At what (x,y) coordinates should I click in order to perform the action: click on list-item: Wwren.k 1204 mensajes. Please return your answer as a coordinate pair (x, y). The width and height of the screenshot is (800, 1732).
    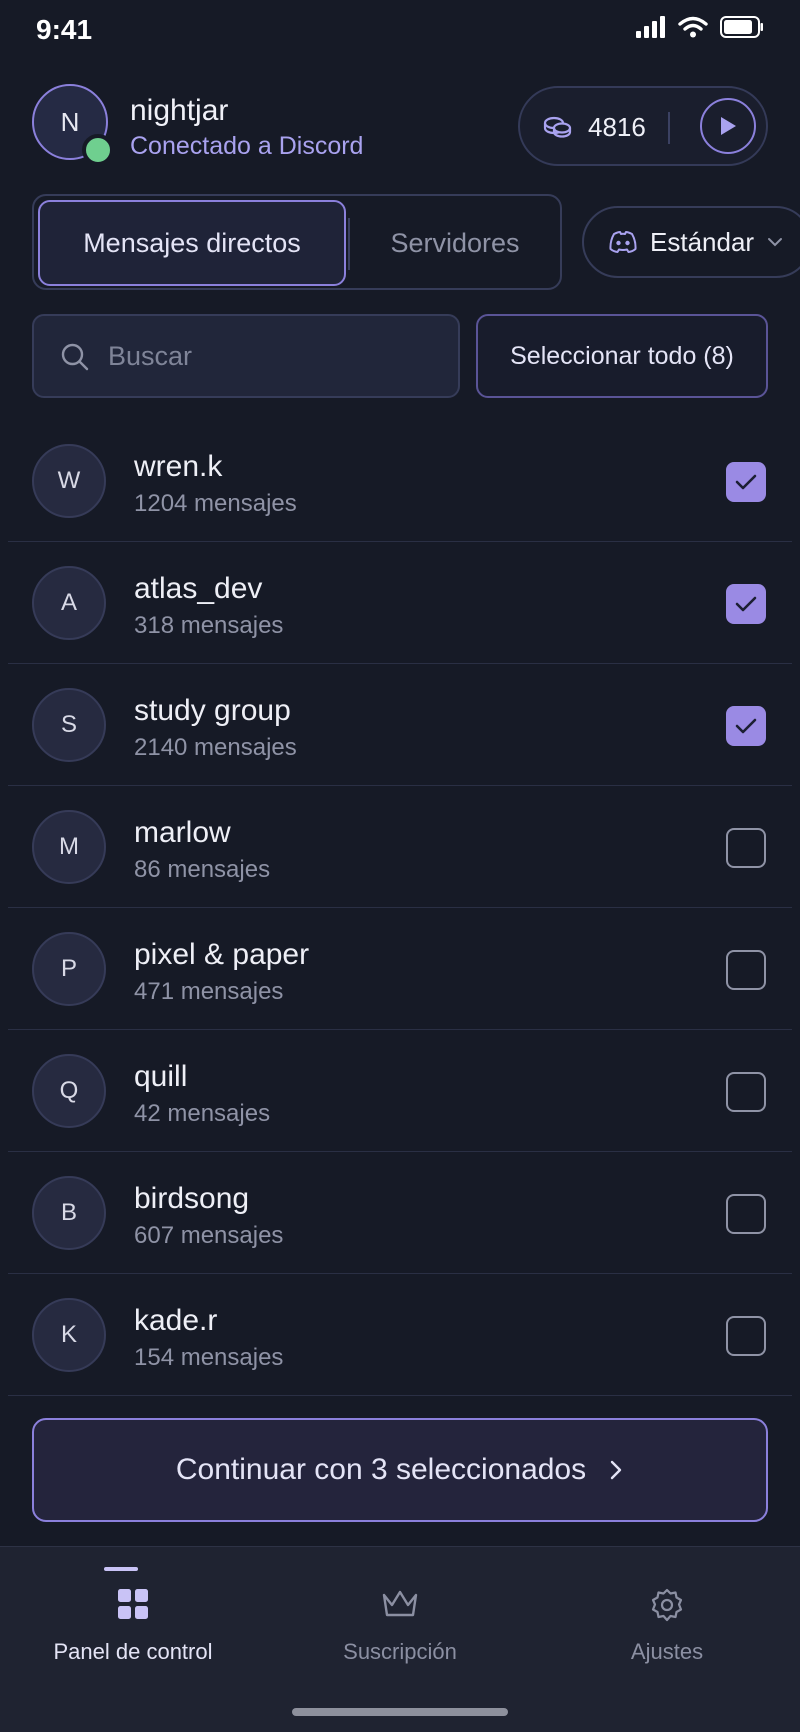
    Looking at the image, I should click on (400, 481).